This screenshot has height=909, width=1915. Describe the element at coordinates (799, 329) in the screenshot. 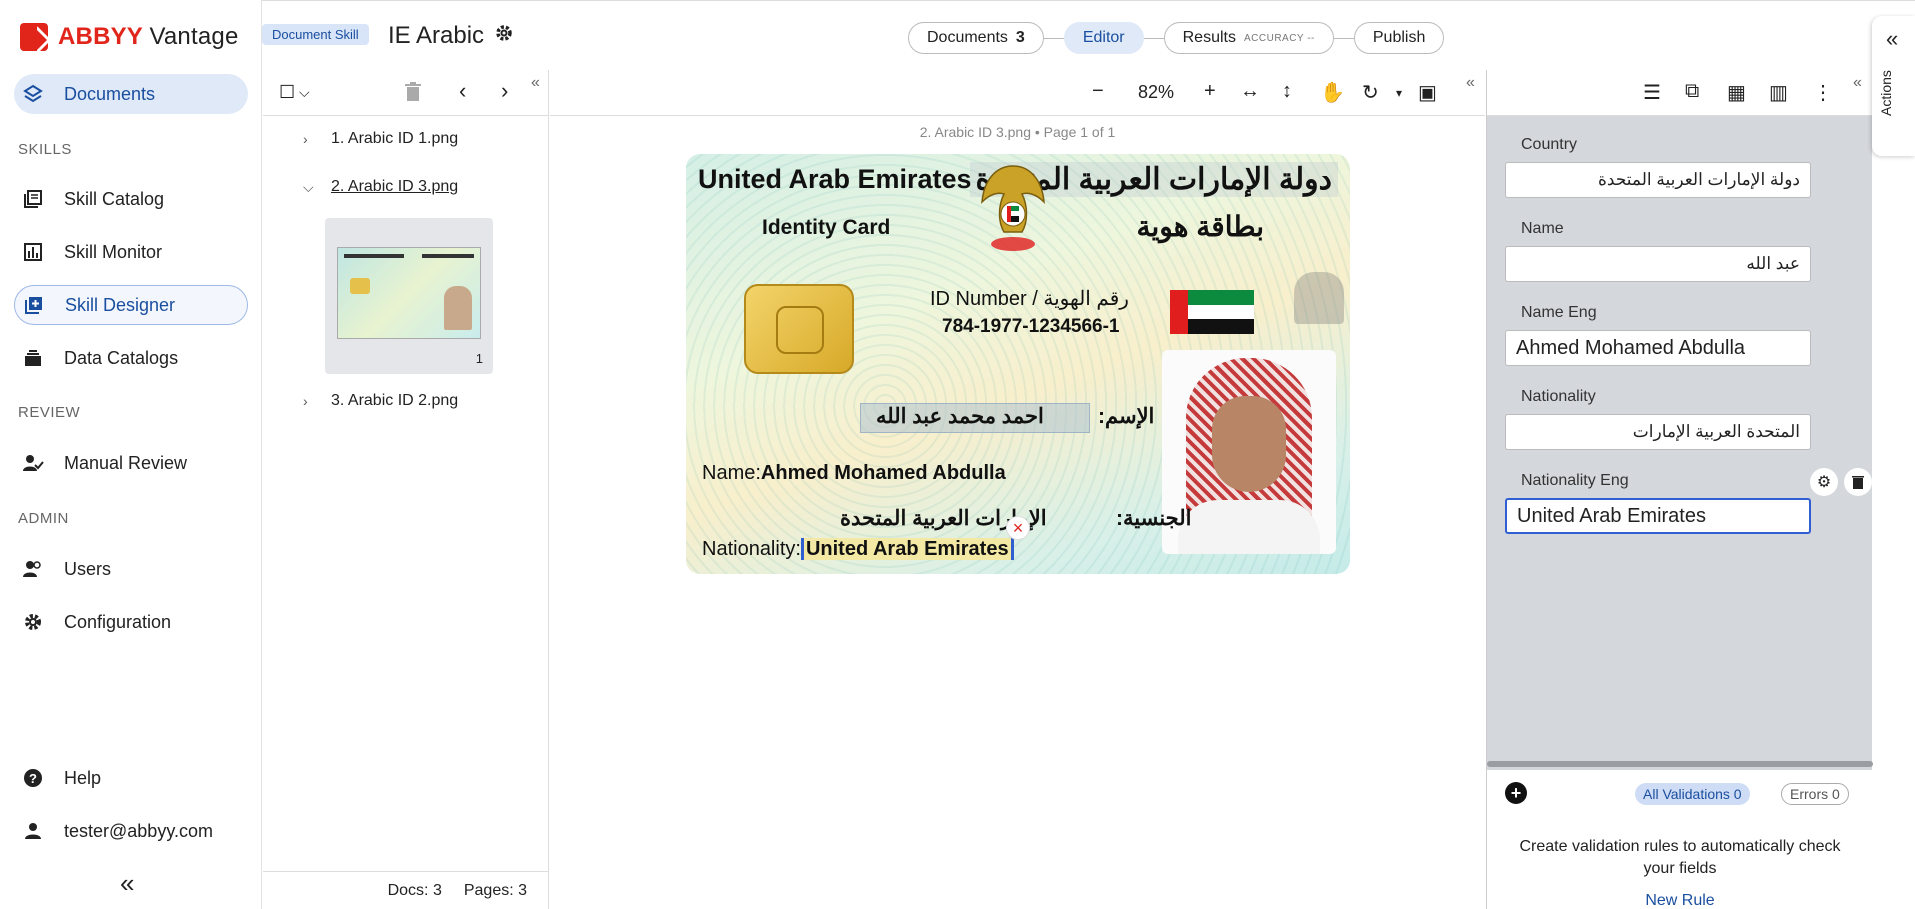

I see `card-chip` at that location.